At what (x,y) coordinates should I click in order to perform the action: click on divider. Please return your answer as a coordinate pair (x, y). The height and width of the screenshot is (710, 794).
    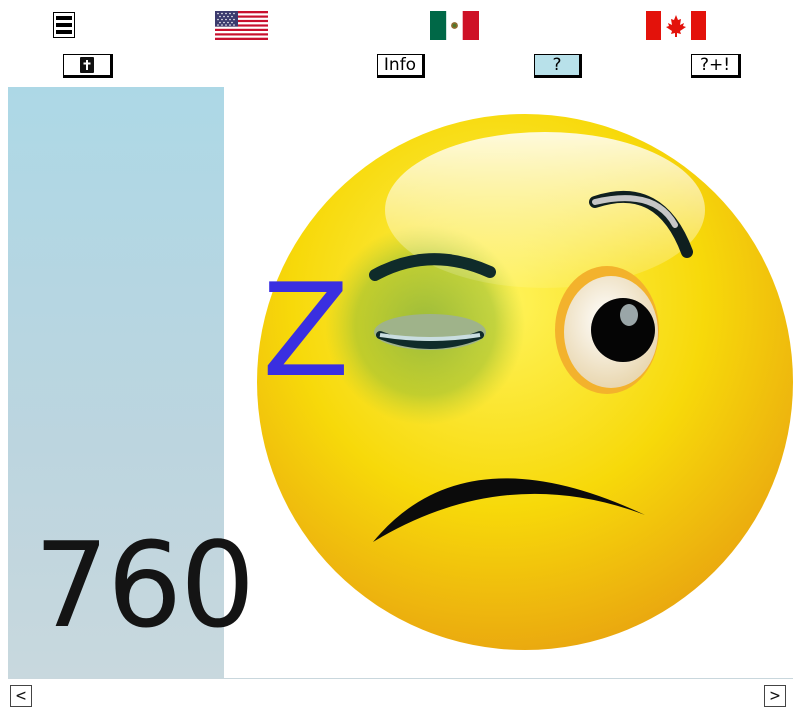
    Looking at the image, I should click on (400, 678).